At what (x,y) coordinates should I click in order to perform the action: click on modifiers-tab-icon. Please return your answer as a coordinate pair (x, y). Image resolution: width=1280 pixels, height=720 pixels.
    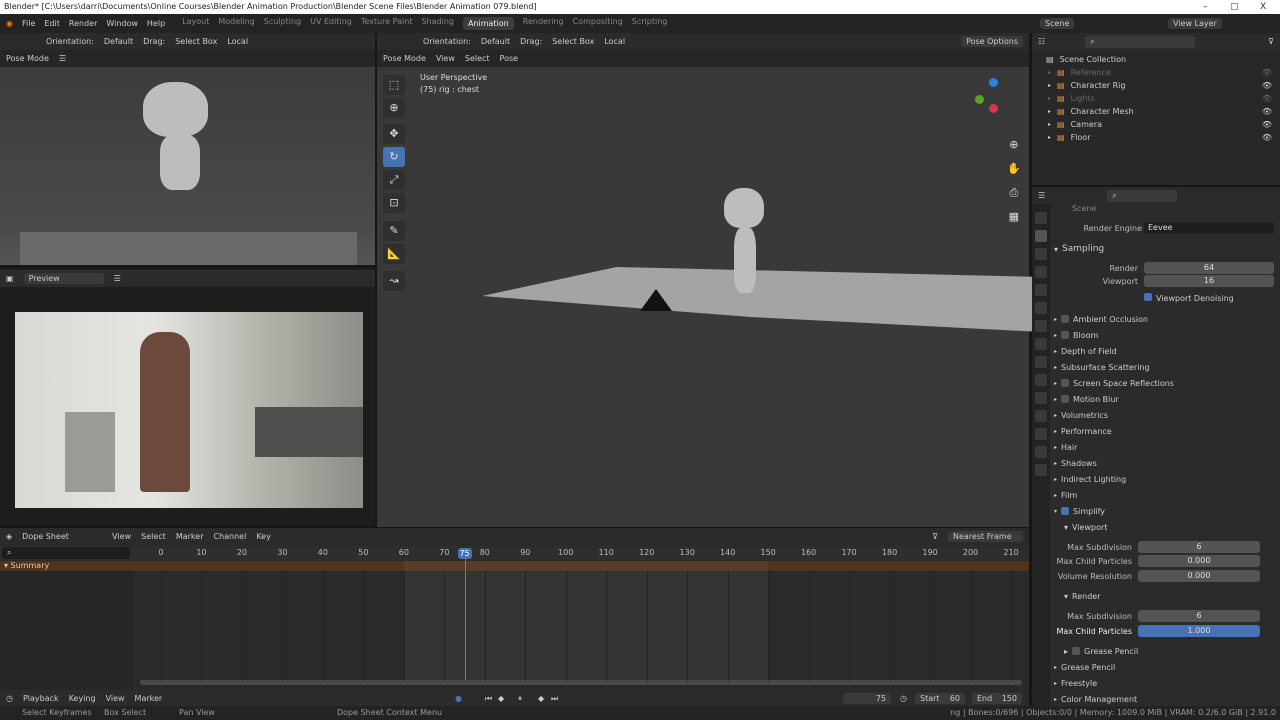
    Looking at the image, I should click on (1041, 344).